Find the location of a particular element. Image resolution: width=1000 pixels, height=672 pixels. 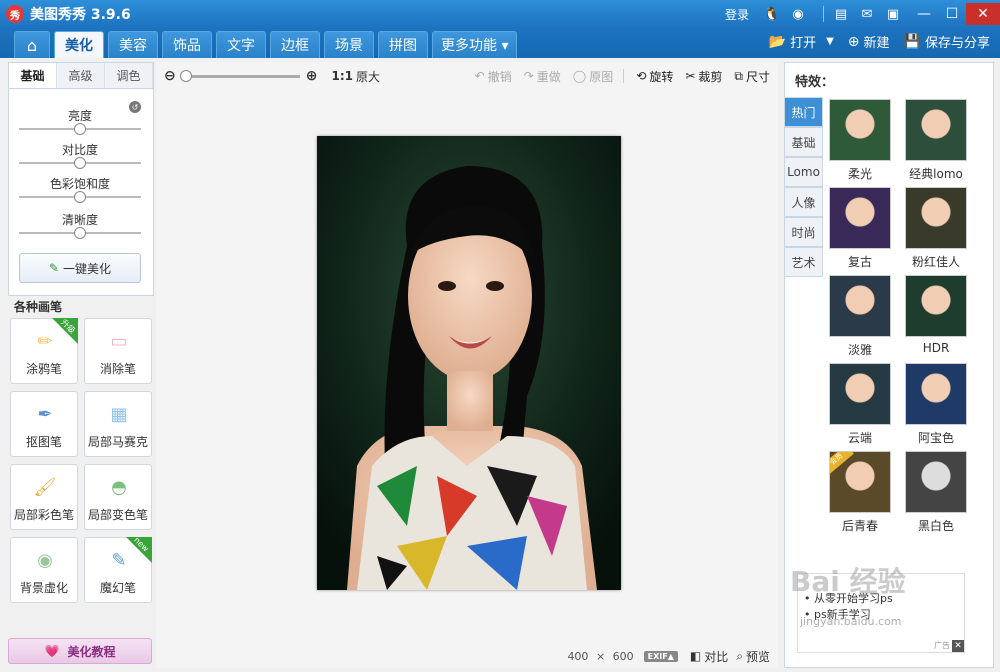

zoom-slider-thumb is located at coordinates (185, 75).